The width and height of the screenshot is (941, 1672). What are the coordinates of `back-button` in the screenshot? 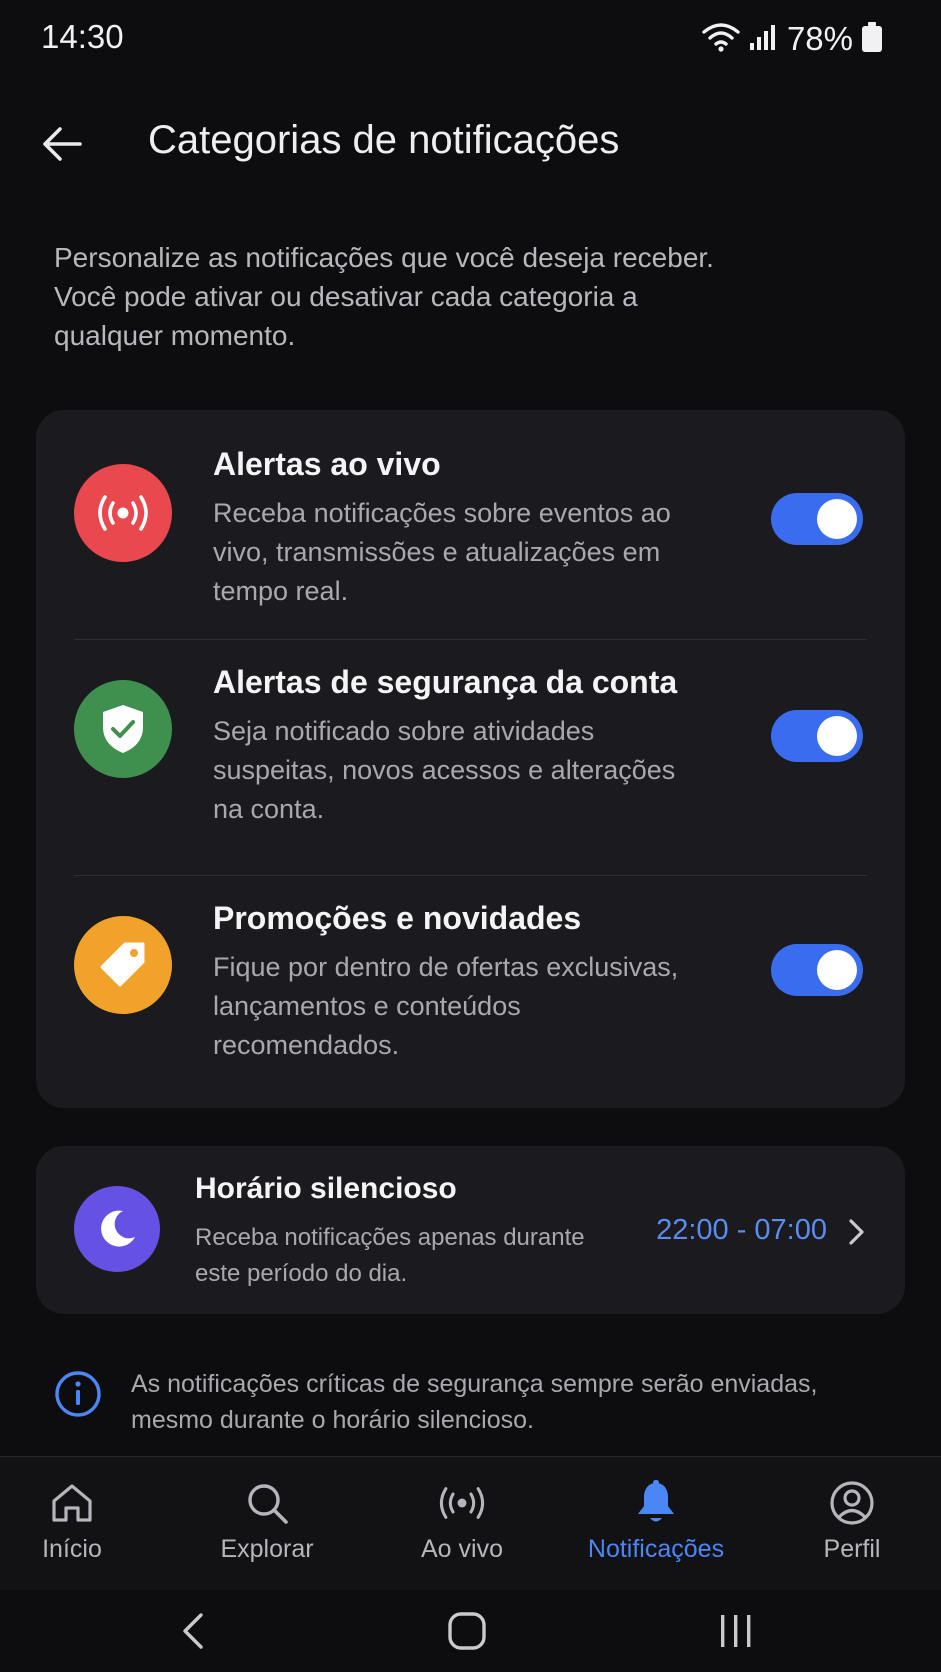 It's located at (62, 144).